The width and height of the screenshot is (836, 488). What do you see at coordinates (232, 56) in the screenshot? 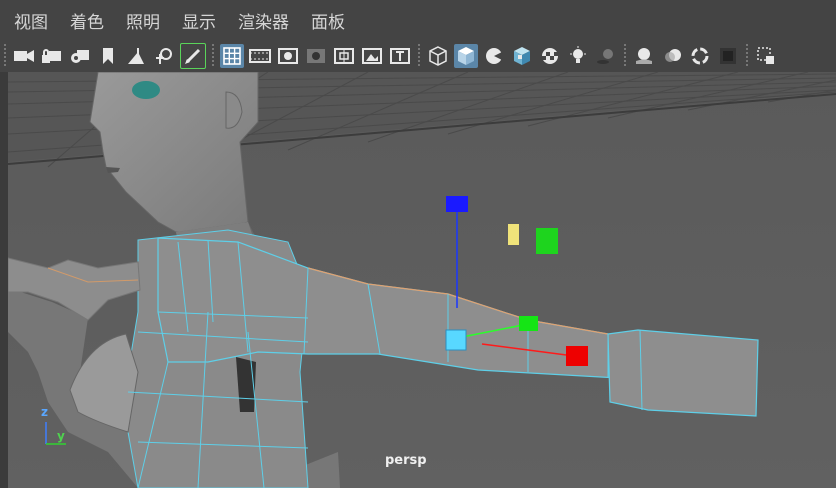
I see `grid-icon` at bounding box center [232, 56].